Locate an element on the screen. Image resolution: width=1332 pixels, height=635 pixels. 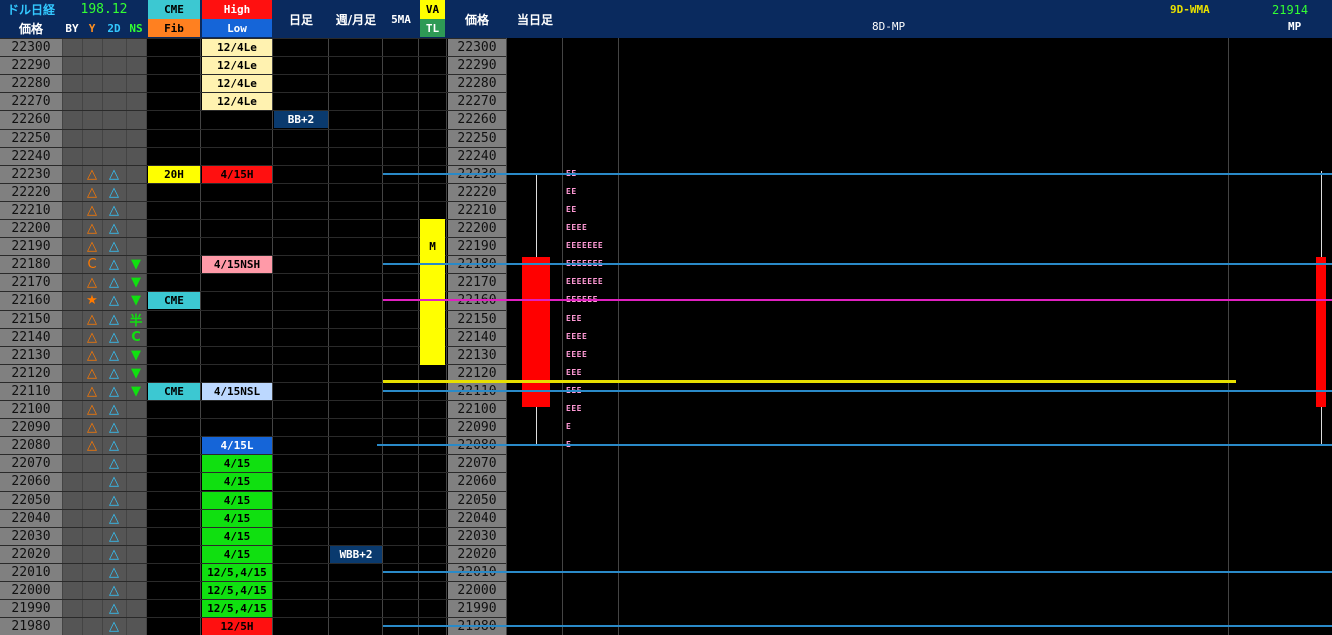
price-cell-right: 21990 is located at coordinates (477, 608).